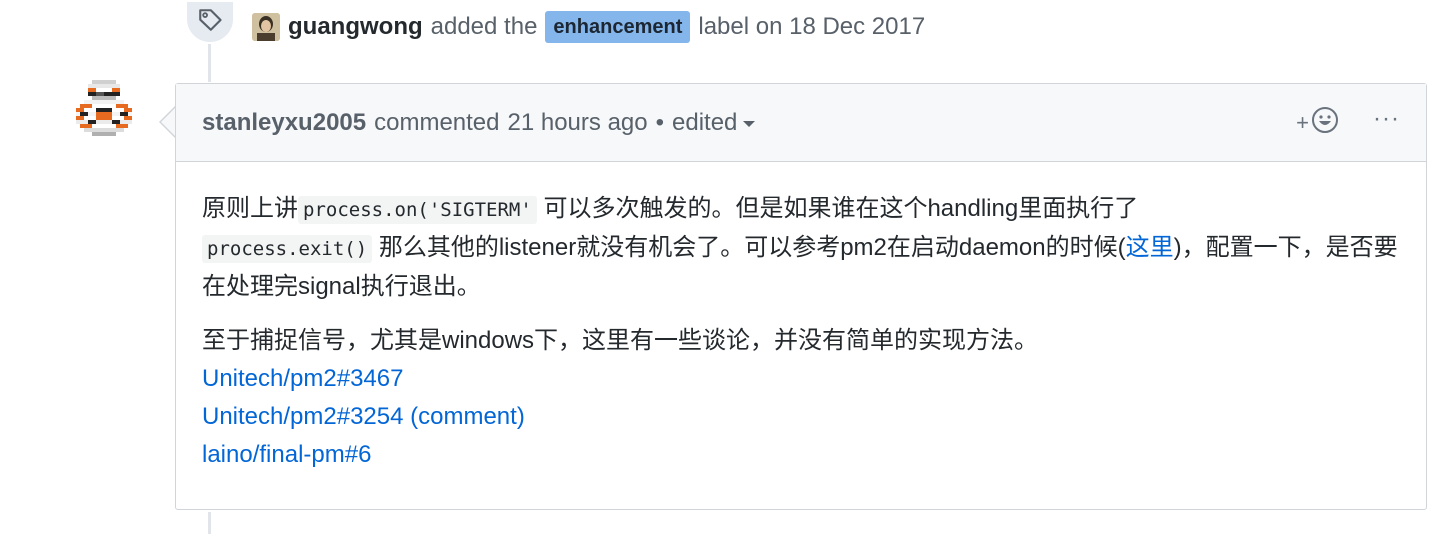 This screenshot has height=534, width=1442. I want to click on inline-code-exit: process.exit(), so click(287, 249).